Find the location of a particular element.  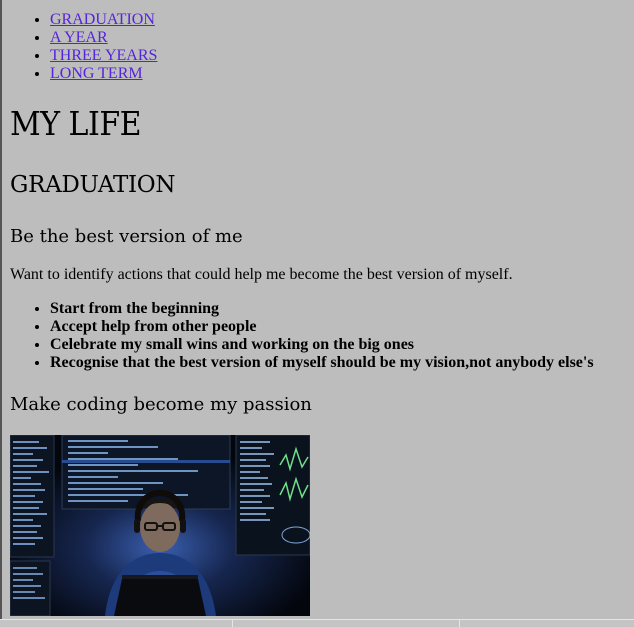

window-left-border is located at coordinates (1, 313).